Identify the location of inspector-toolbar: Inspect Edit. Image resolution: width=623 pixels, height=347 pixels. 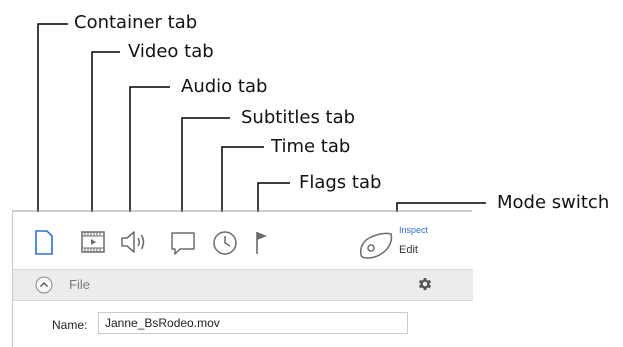
(243, 240).